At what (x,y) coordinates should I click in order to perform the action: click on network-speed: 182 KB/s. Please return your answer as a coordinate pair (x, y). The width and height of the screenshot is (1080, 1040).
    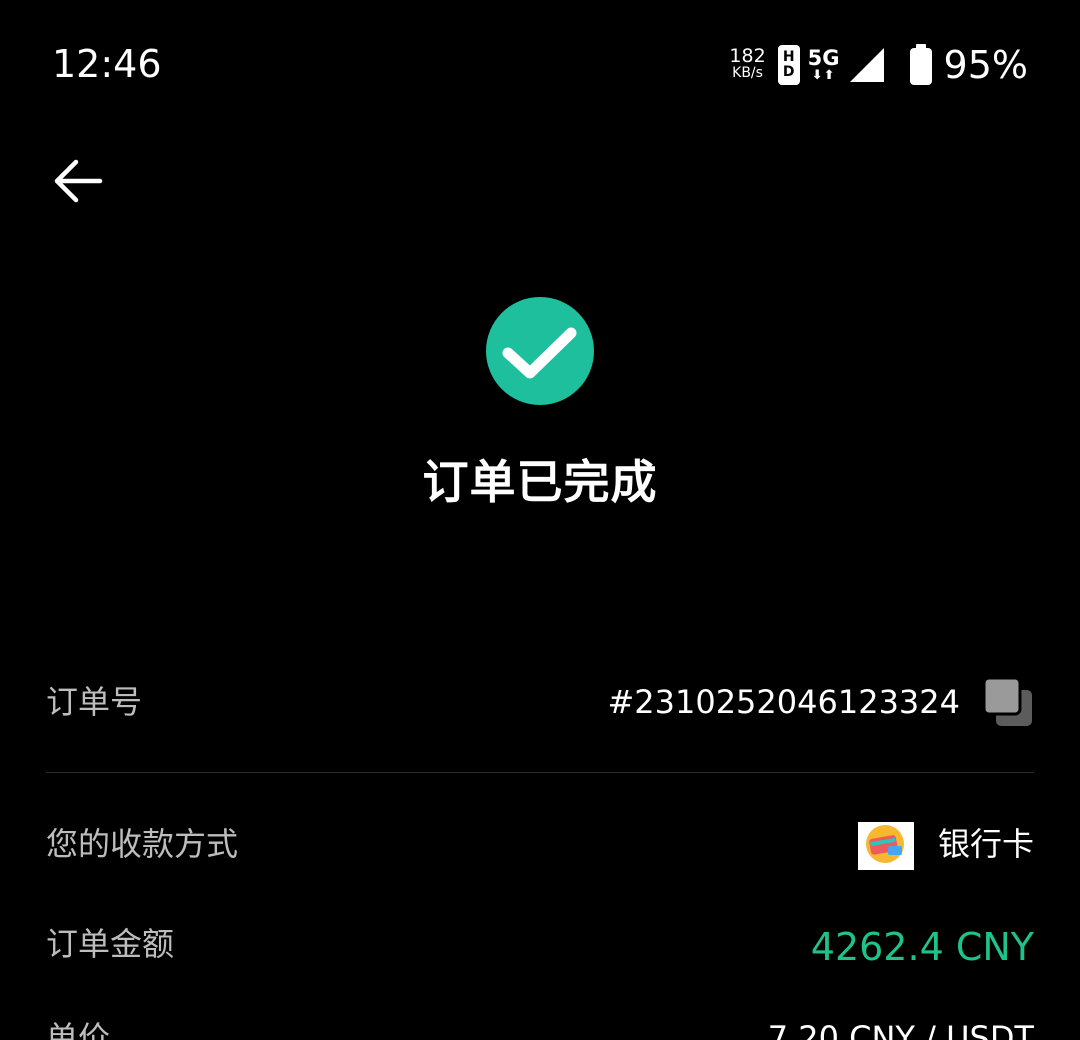
    Looking at the image, I should click on (747, 63).